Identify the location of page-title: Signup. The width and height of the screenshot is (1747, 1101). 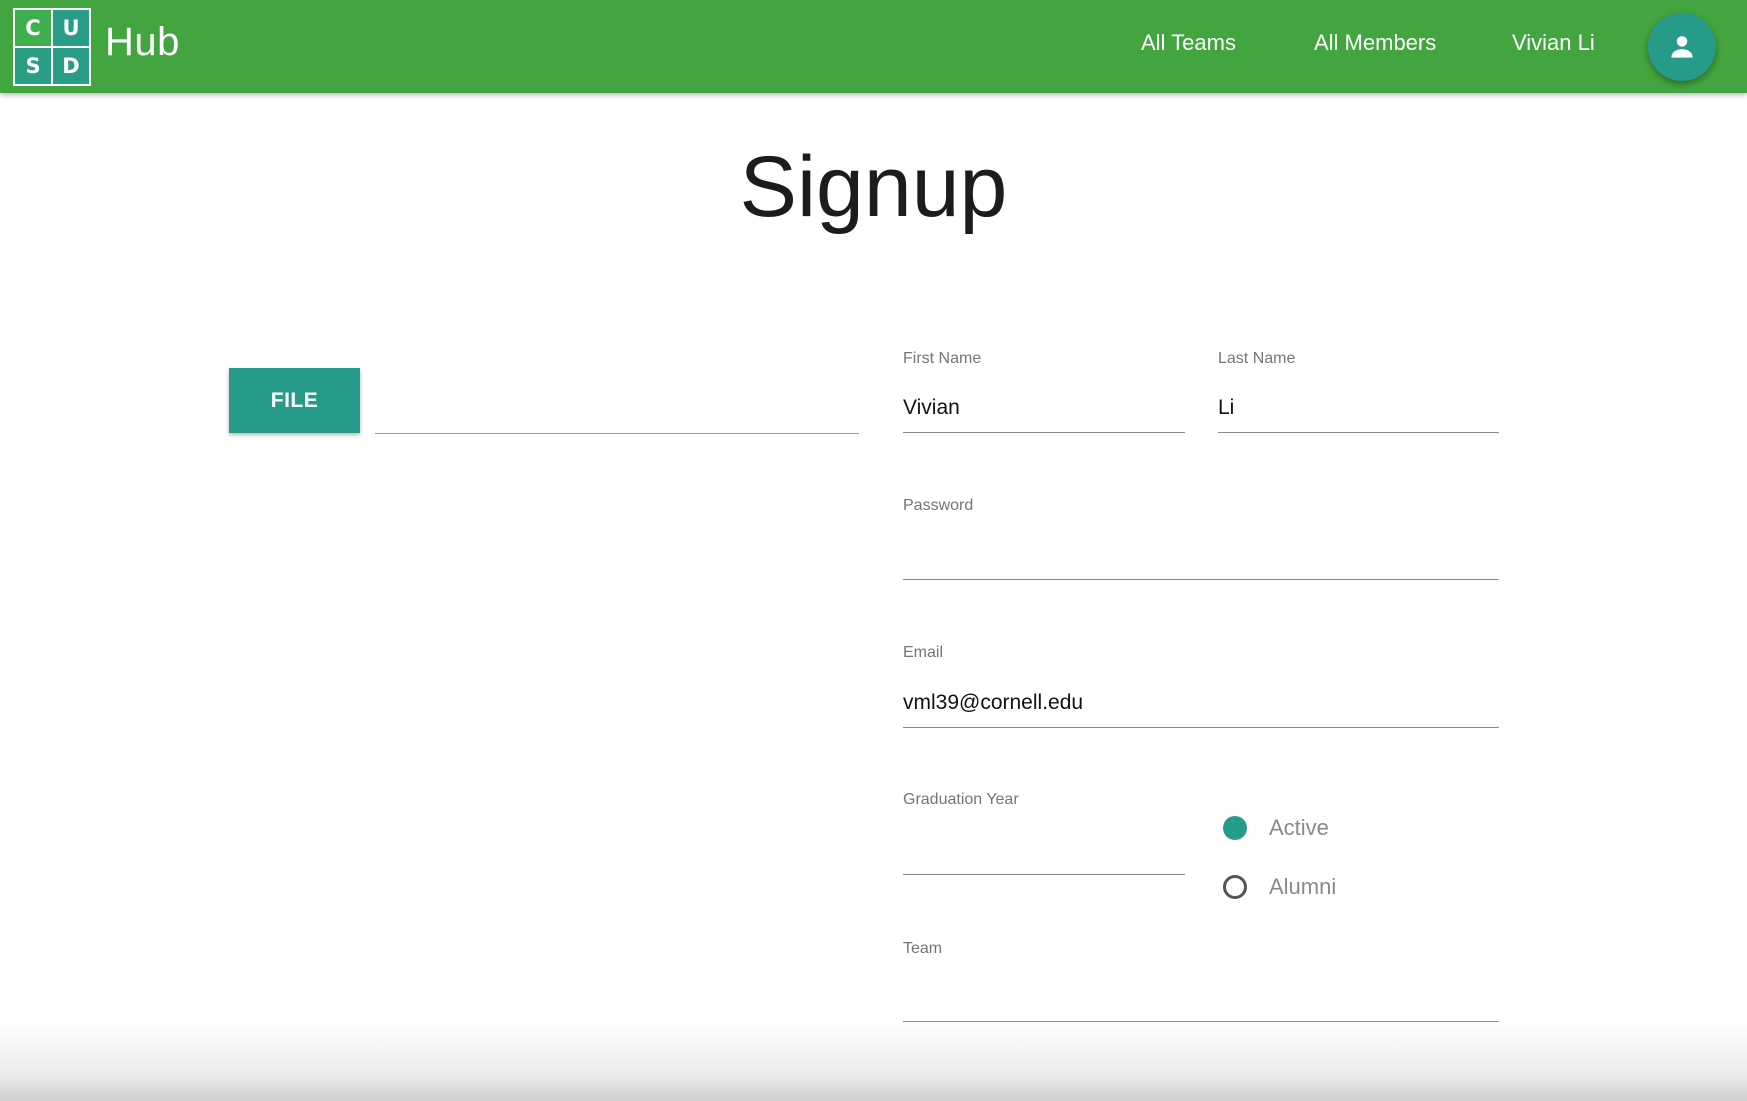
(873, 187).